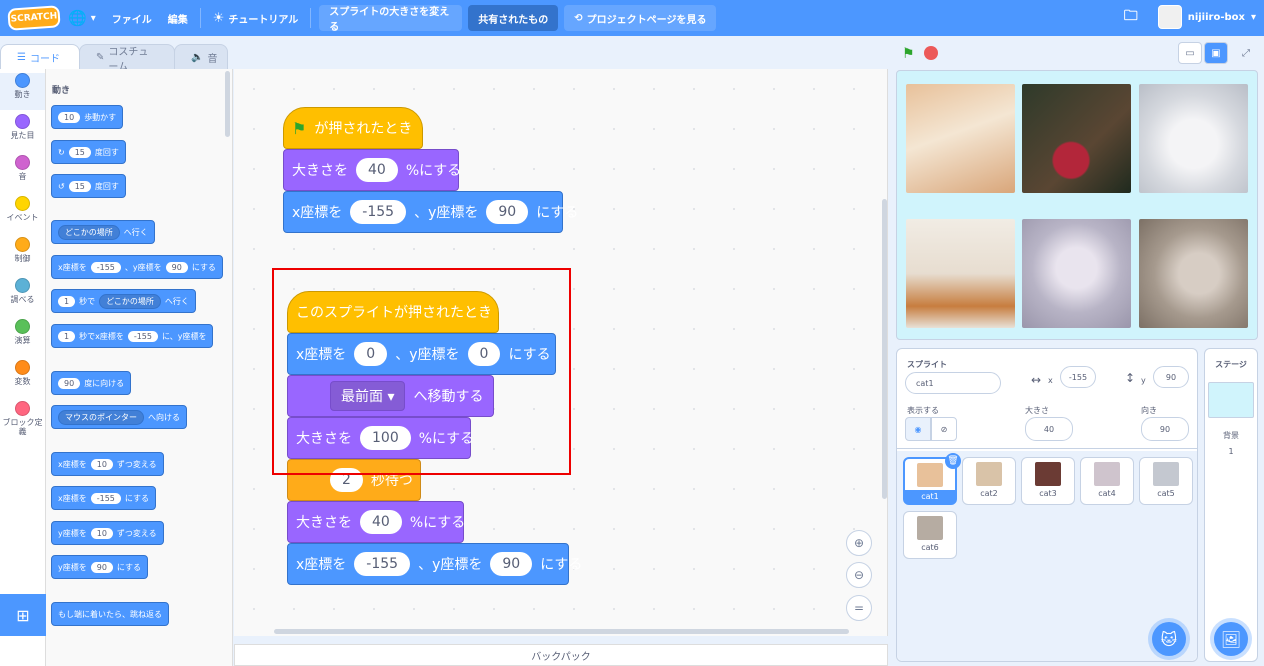  I want to click on go-to-block: どこかの場所 へ行く, so click(103, 232).